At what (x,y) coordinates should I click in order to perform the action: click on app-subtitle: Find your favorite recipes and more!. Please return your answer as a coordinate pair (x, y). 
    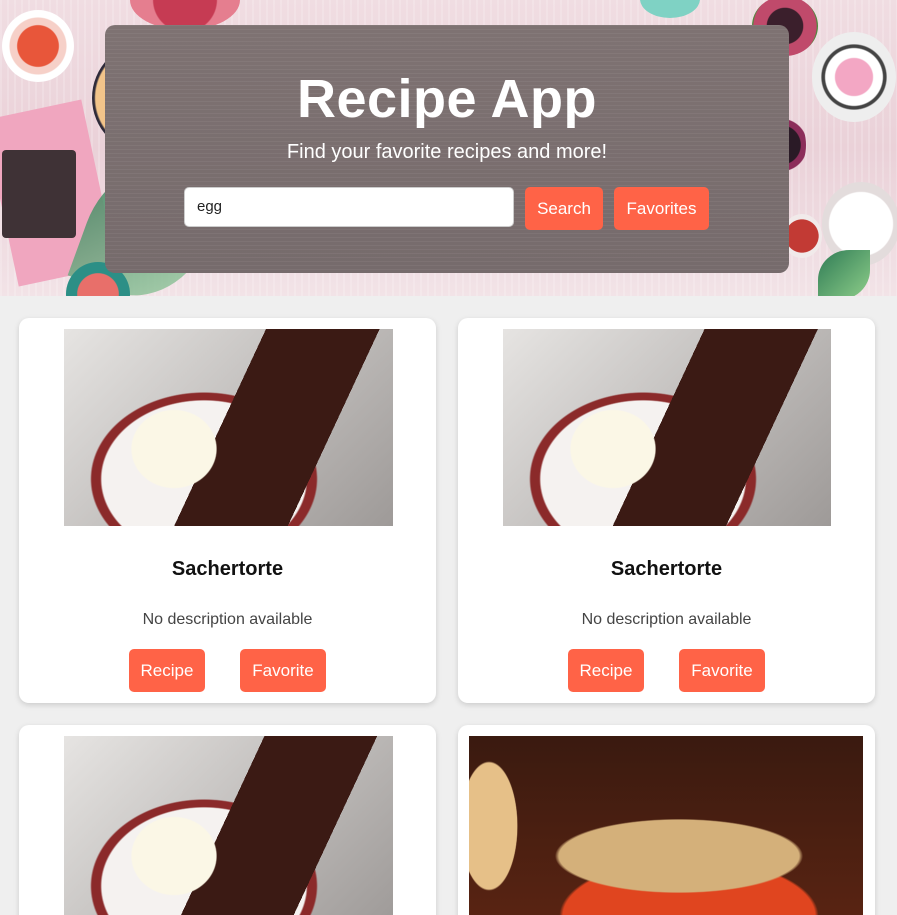
    Looking at the image, I should click on (447, 152).